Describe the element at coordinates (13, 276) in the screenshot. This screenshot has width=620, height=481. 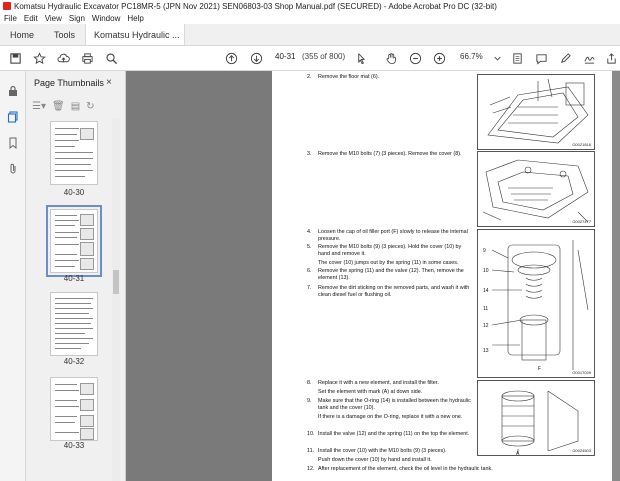
I see `left-navigation-rail` at that location.